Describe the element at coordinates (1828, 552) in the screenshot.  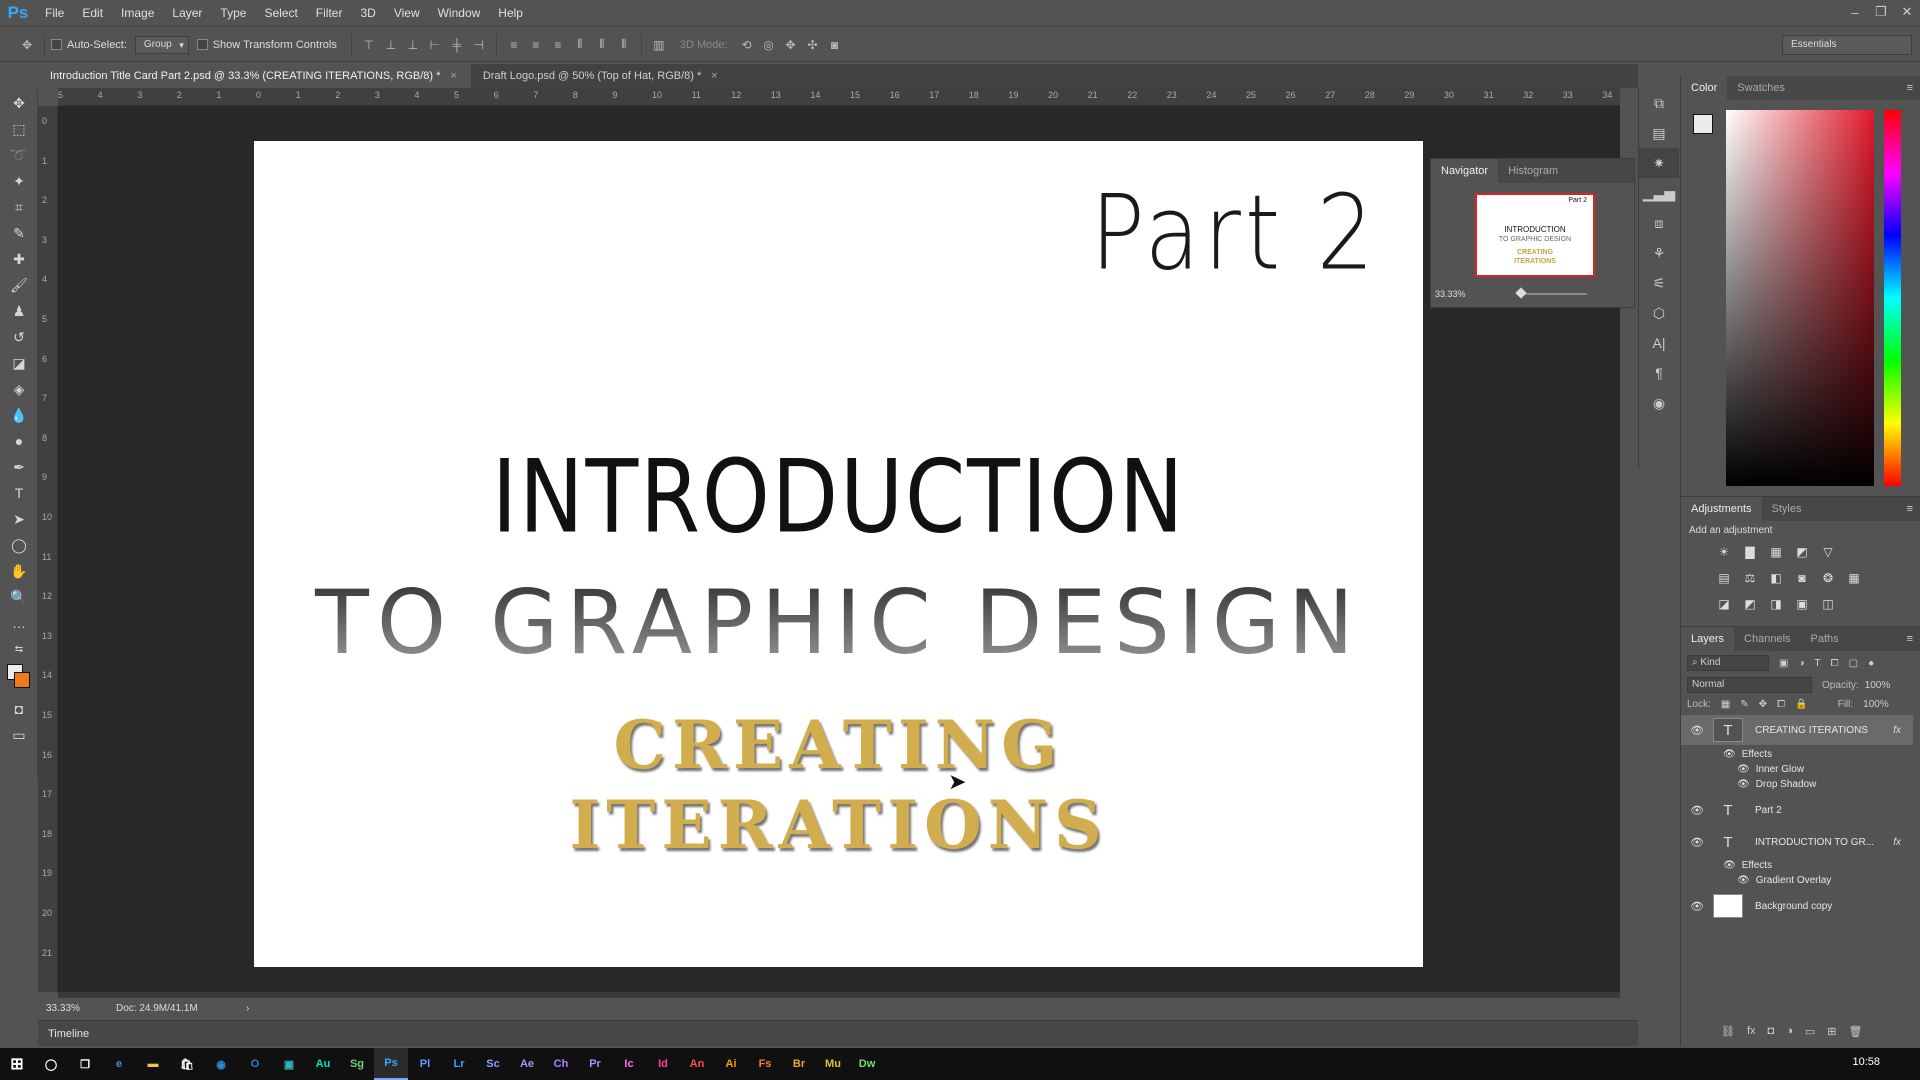
I see `vibrance-icon: ▽` at that location.